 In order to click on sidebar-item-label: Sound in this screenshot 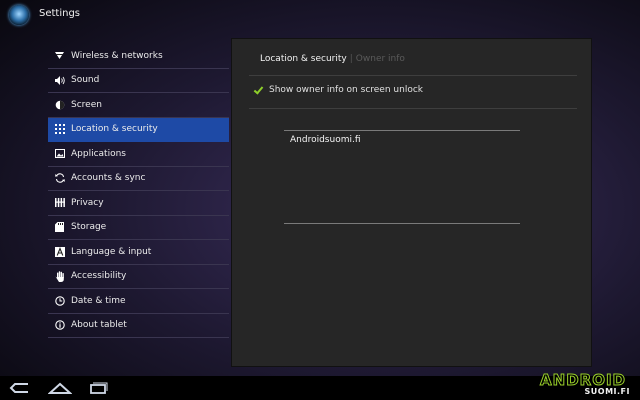, I will do `click(85, 80)`.